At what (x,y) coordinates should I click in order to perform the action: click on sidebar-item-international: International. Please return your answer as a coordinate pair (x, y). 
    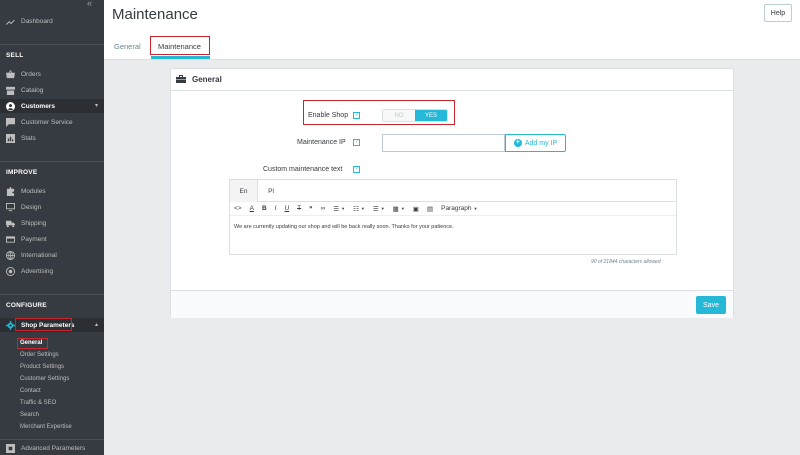
    Looking at the image, I should click on (52, 255).